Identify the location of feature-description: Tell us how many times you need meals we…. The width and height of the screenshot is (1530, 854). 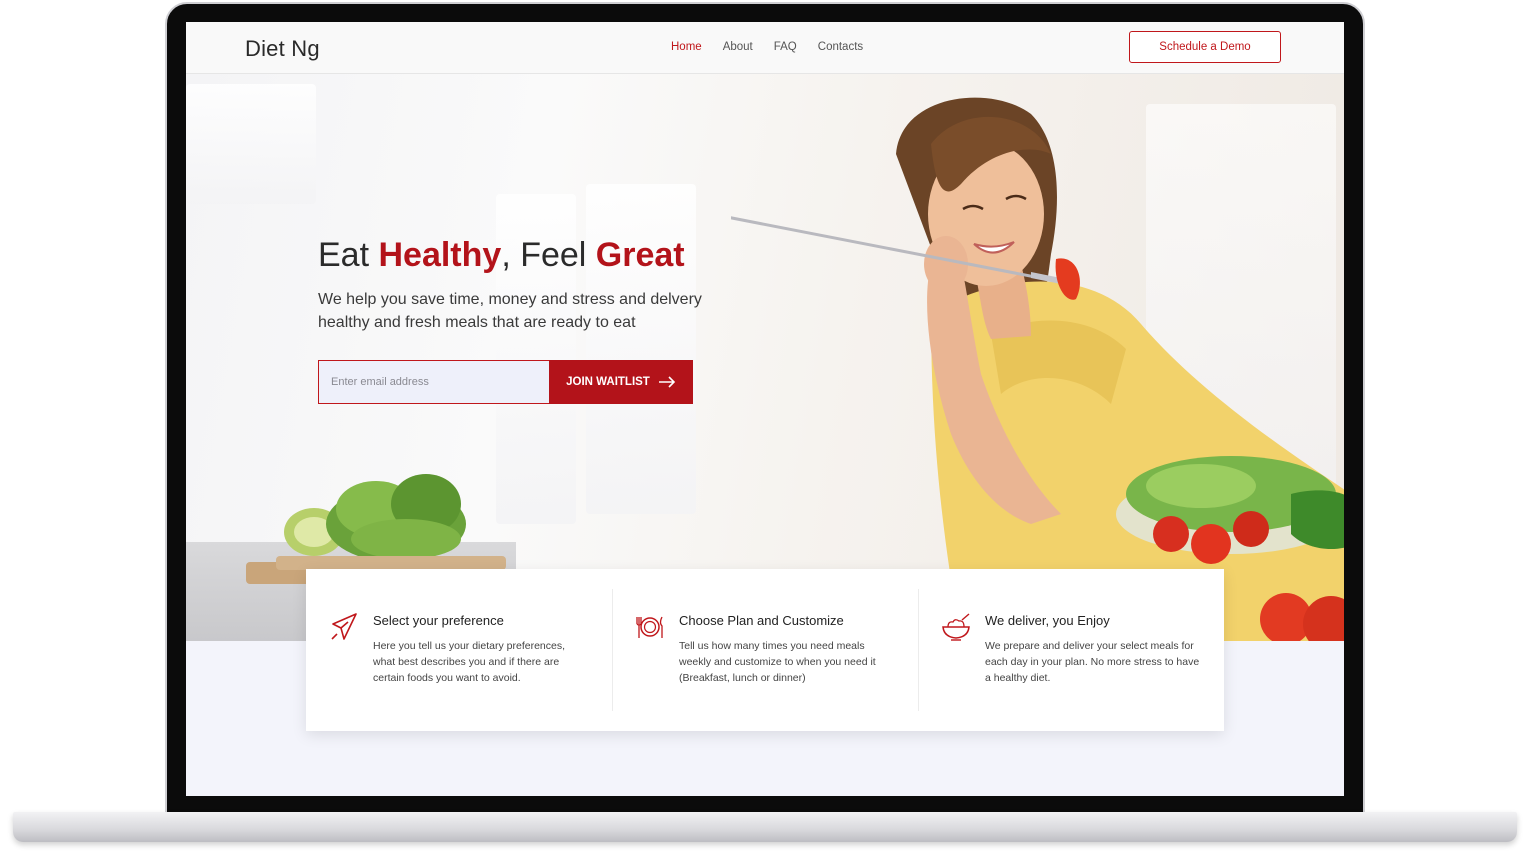
(777, 662).